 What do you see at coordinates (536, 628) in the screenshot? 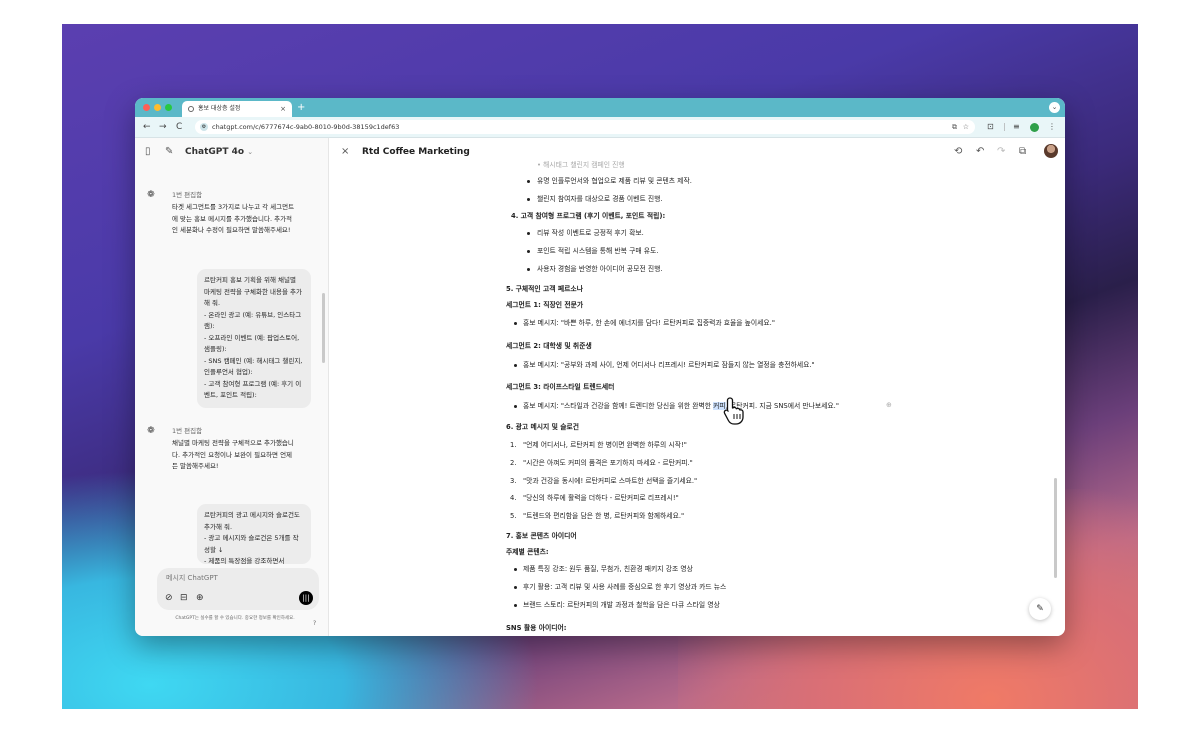
I see `subheading: SNS 활용 아이디어:` at bounding box center [536, 628].